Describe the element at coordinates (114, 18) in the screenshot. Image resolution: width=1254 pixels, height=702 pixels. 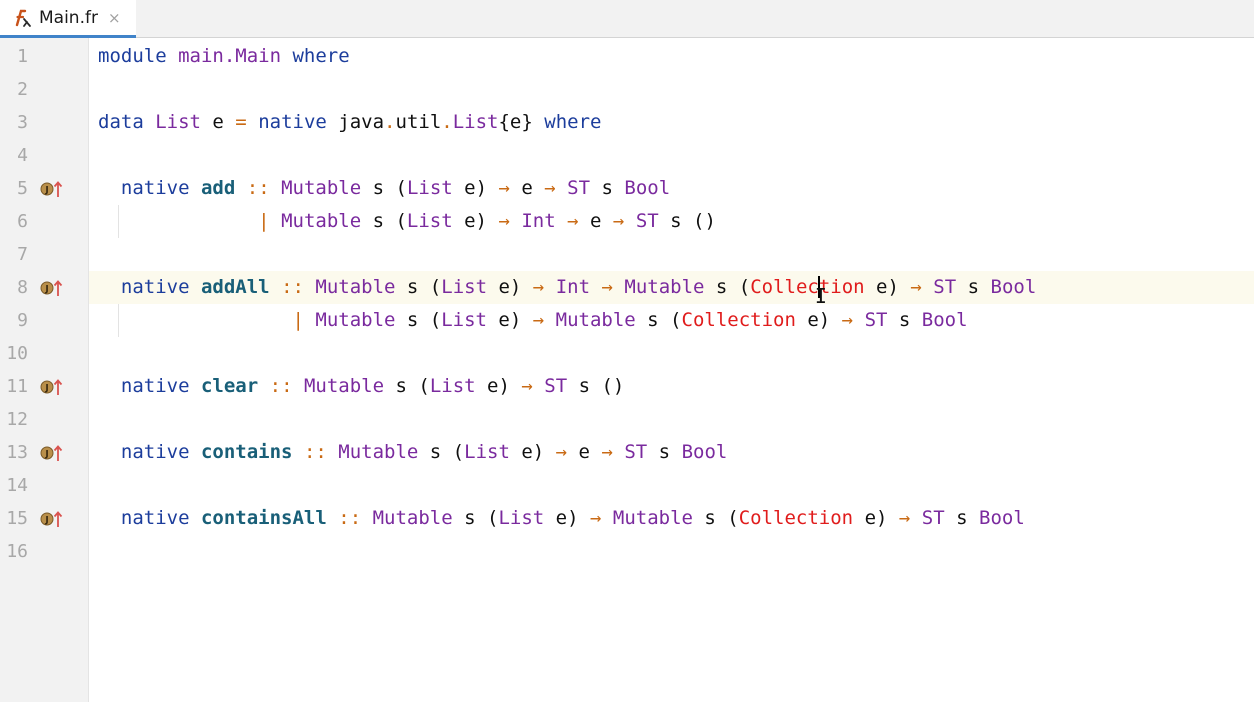
I see `close-icon: ×` at that location.